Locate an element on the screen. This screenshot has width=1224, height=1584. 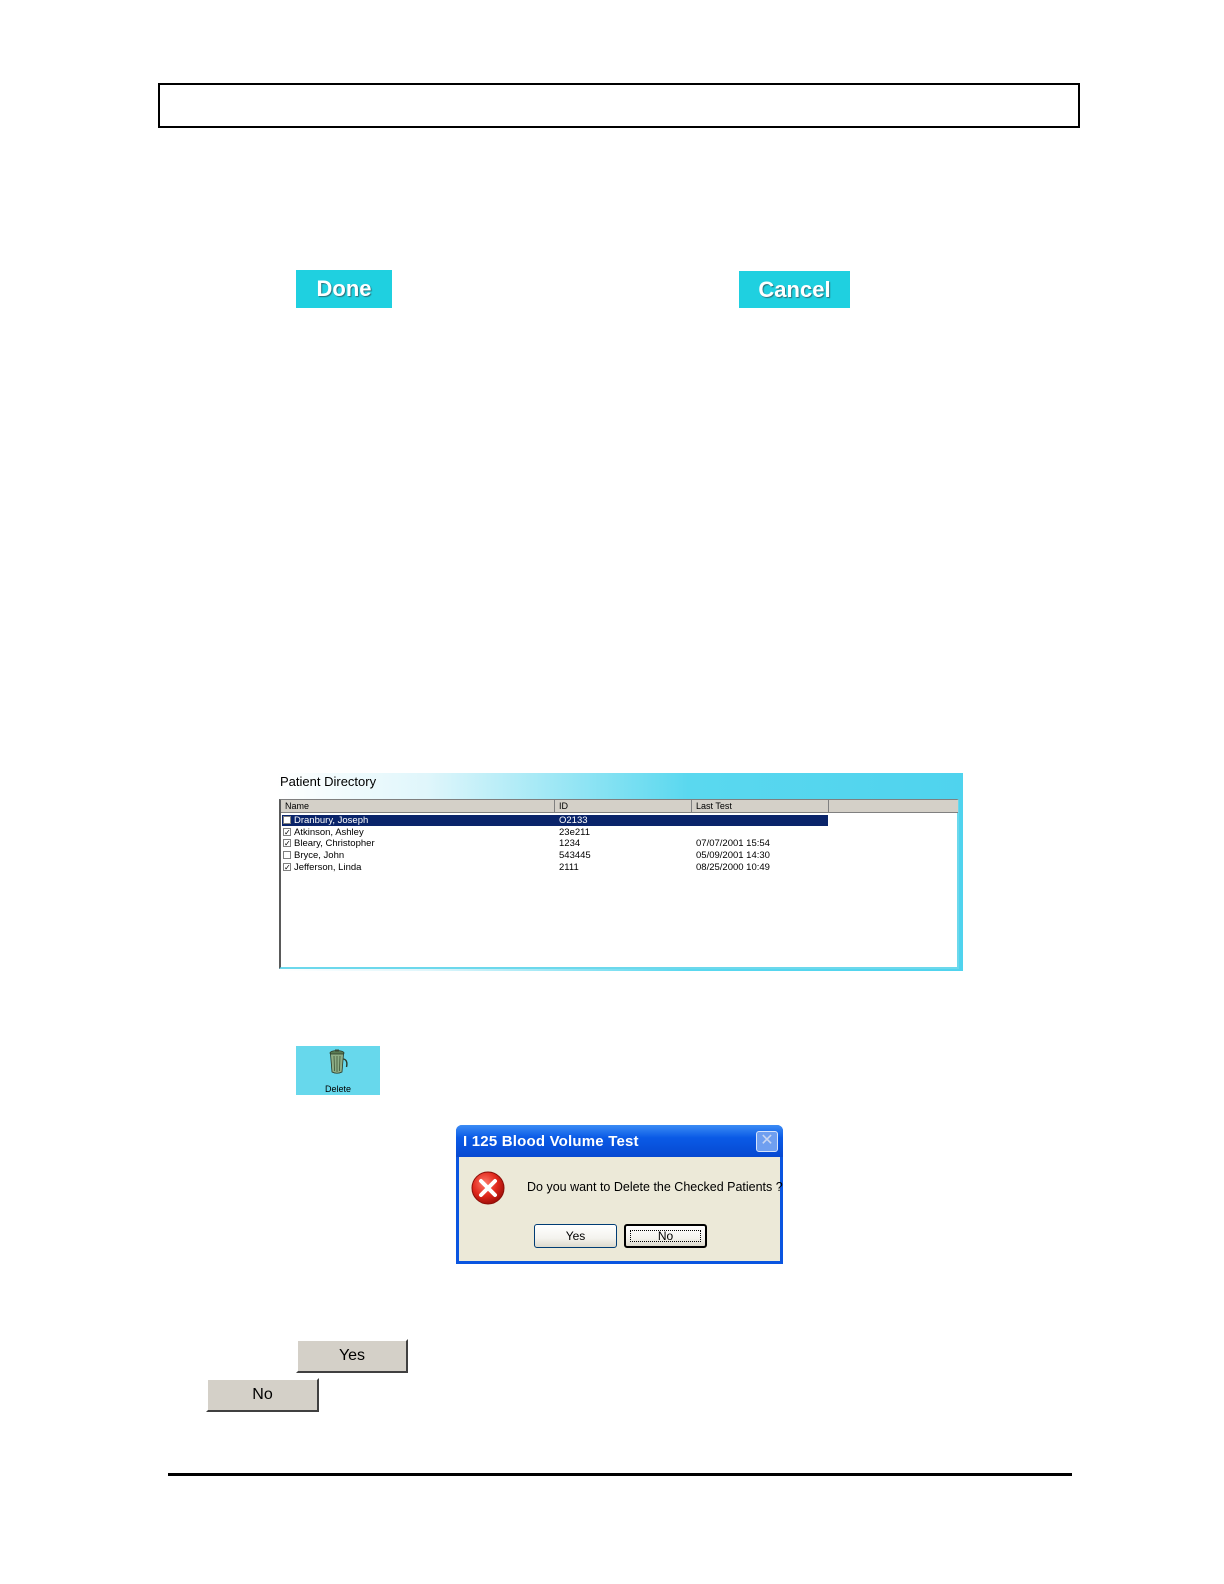
table-row: Bryce, John 543445 05/09/2001 14:30 is located at coordinates (612, 855).